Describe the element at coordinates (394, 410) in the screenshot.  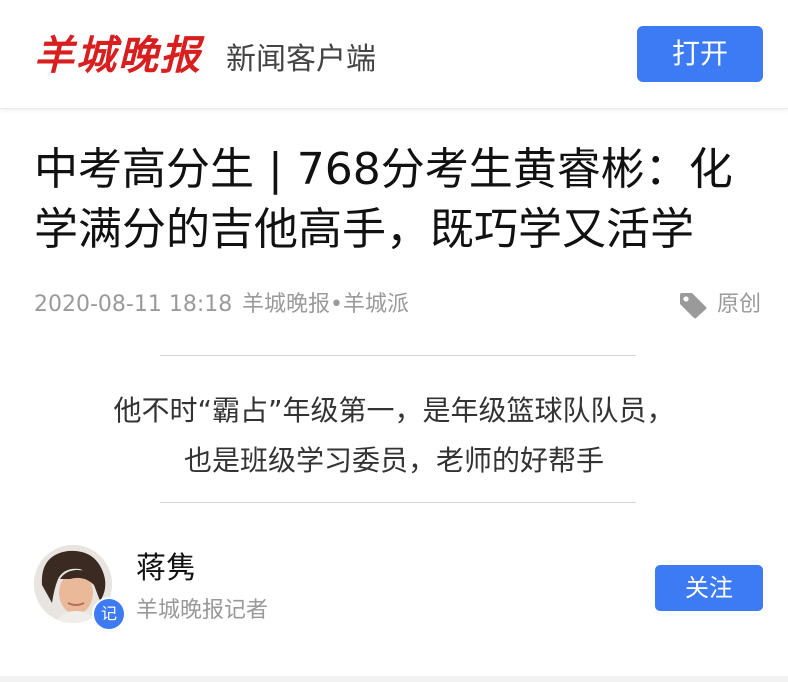
I see `summary-line: 他不时“霸占”年级第一，是年级篮球队队员，` at that location.